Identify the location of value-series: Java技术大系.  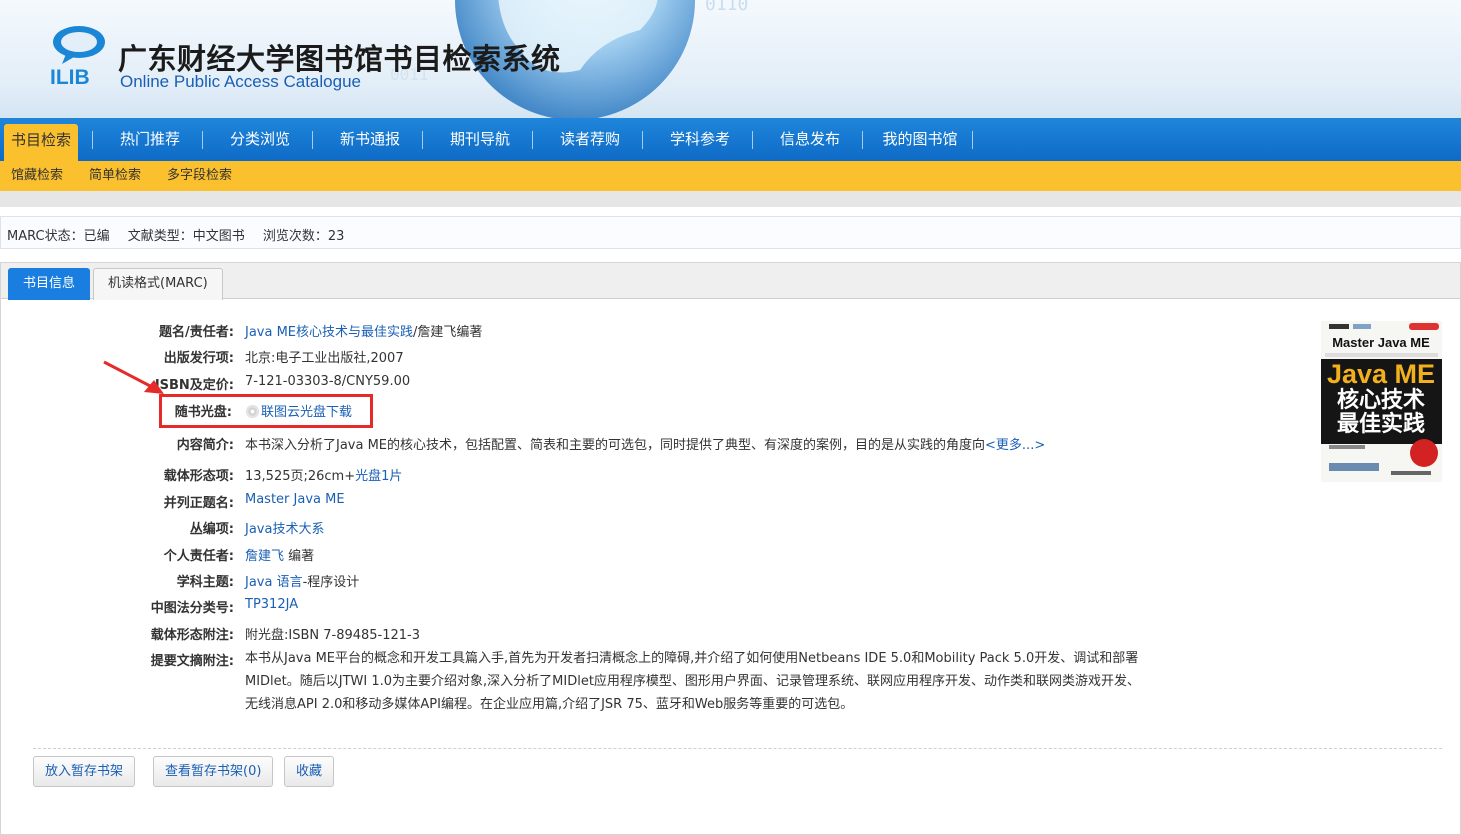
(284, 527).